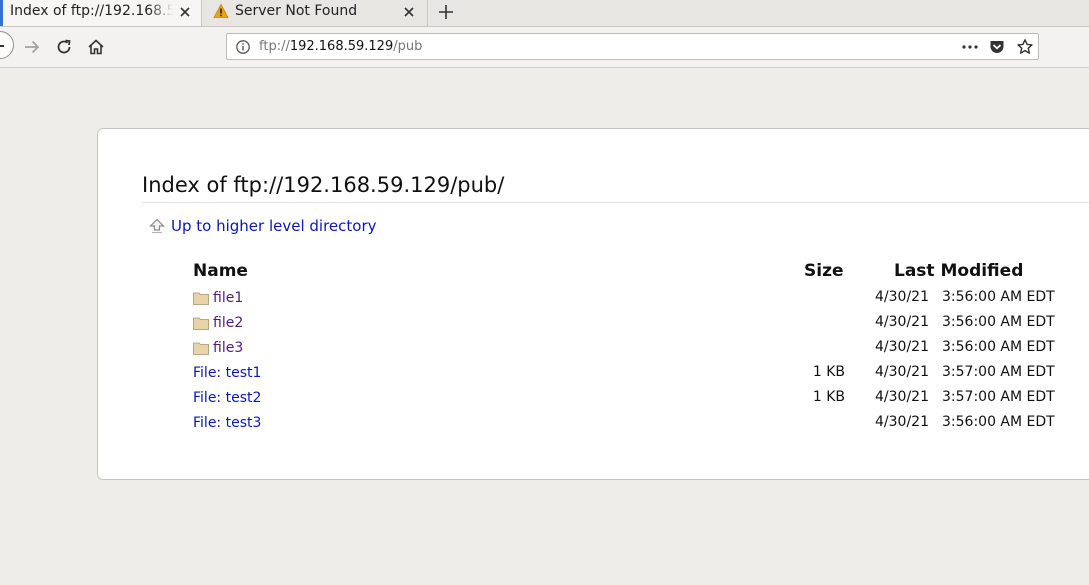 The width and height of the screenshot is (1089, 585). Describe the element at coordinates (408, 46) in the screenshot. I see `url-path: /pub` at that location.